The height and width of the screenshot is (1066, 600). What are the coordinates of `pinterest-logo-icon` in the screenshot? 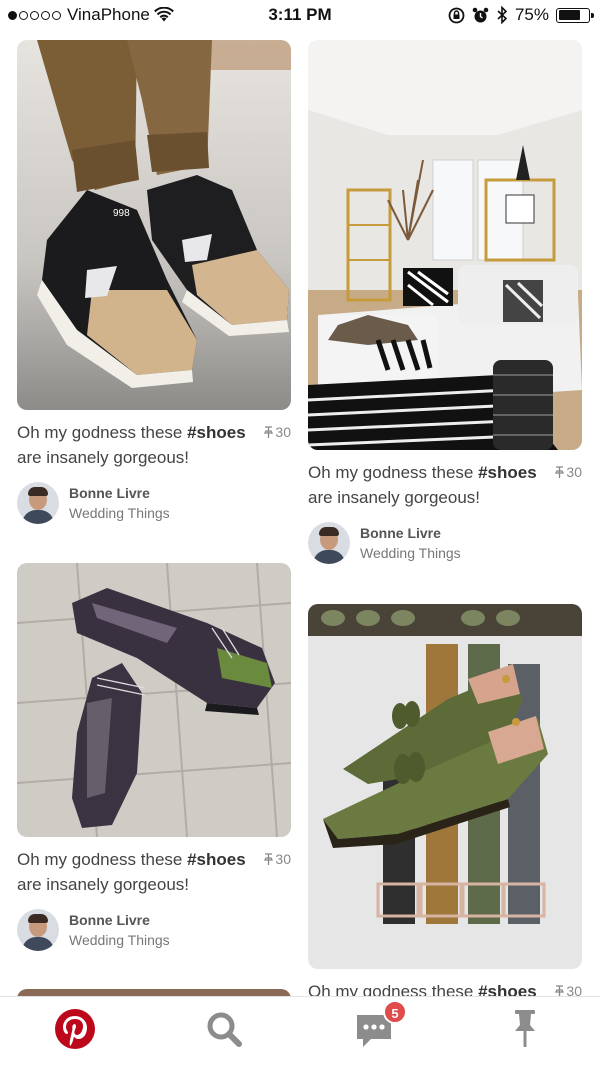 It's located at (75, 1029).